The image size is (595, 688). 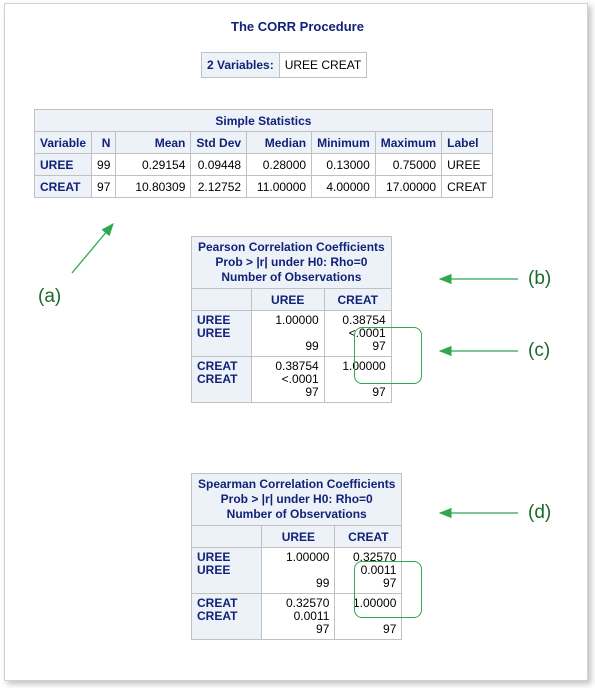 I want to click on annotation-a: (a), so click(x=50, y=296).